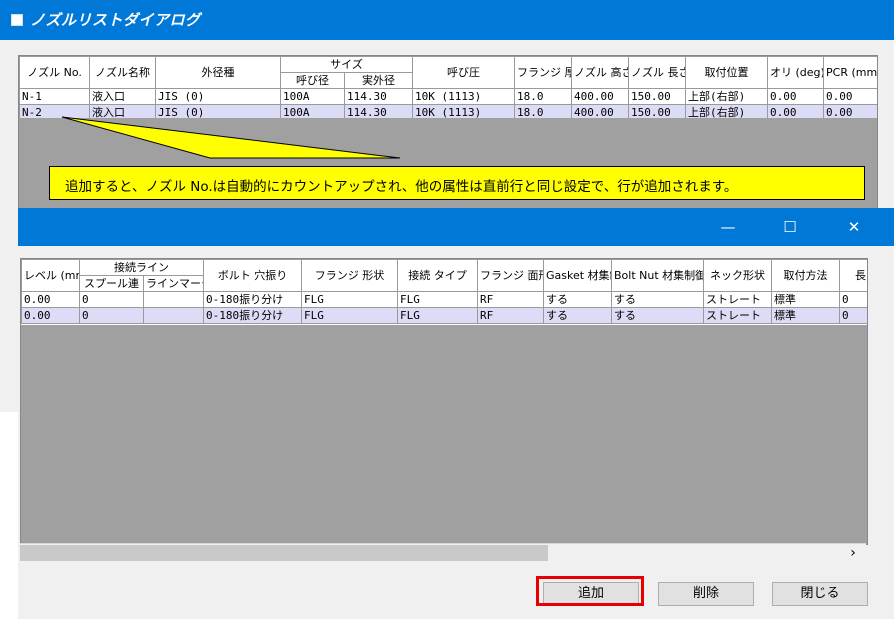 This screenshot has width=894, height=619. Describe the element at coordinates (728, 227) in the screenshot. I see `minimize-icon: —` at that location.